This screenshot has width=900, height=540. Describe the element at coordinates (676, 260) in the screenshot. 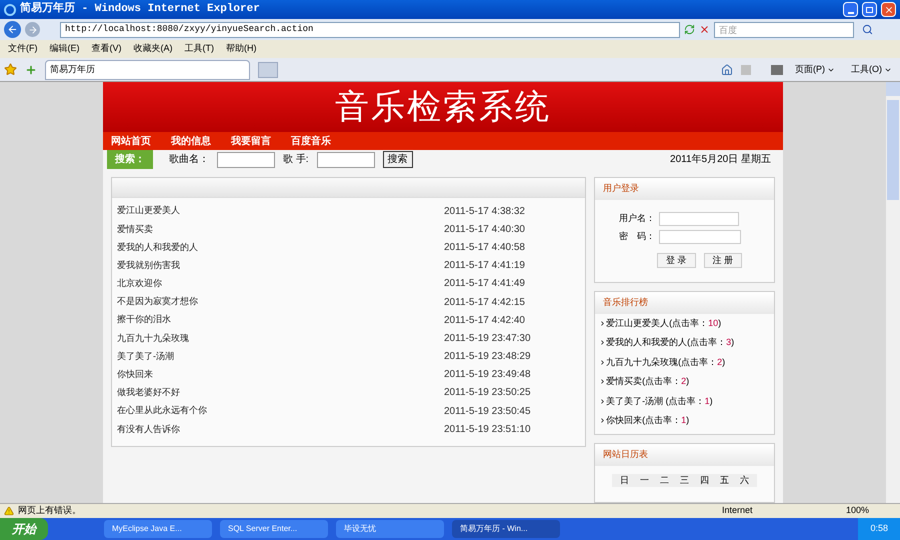

I see `login-button: 登 录` at that location.